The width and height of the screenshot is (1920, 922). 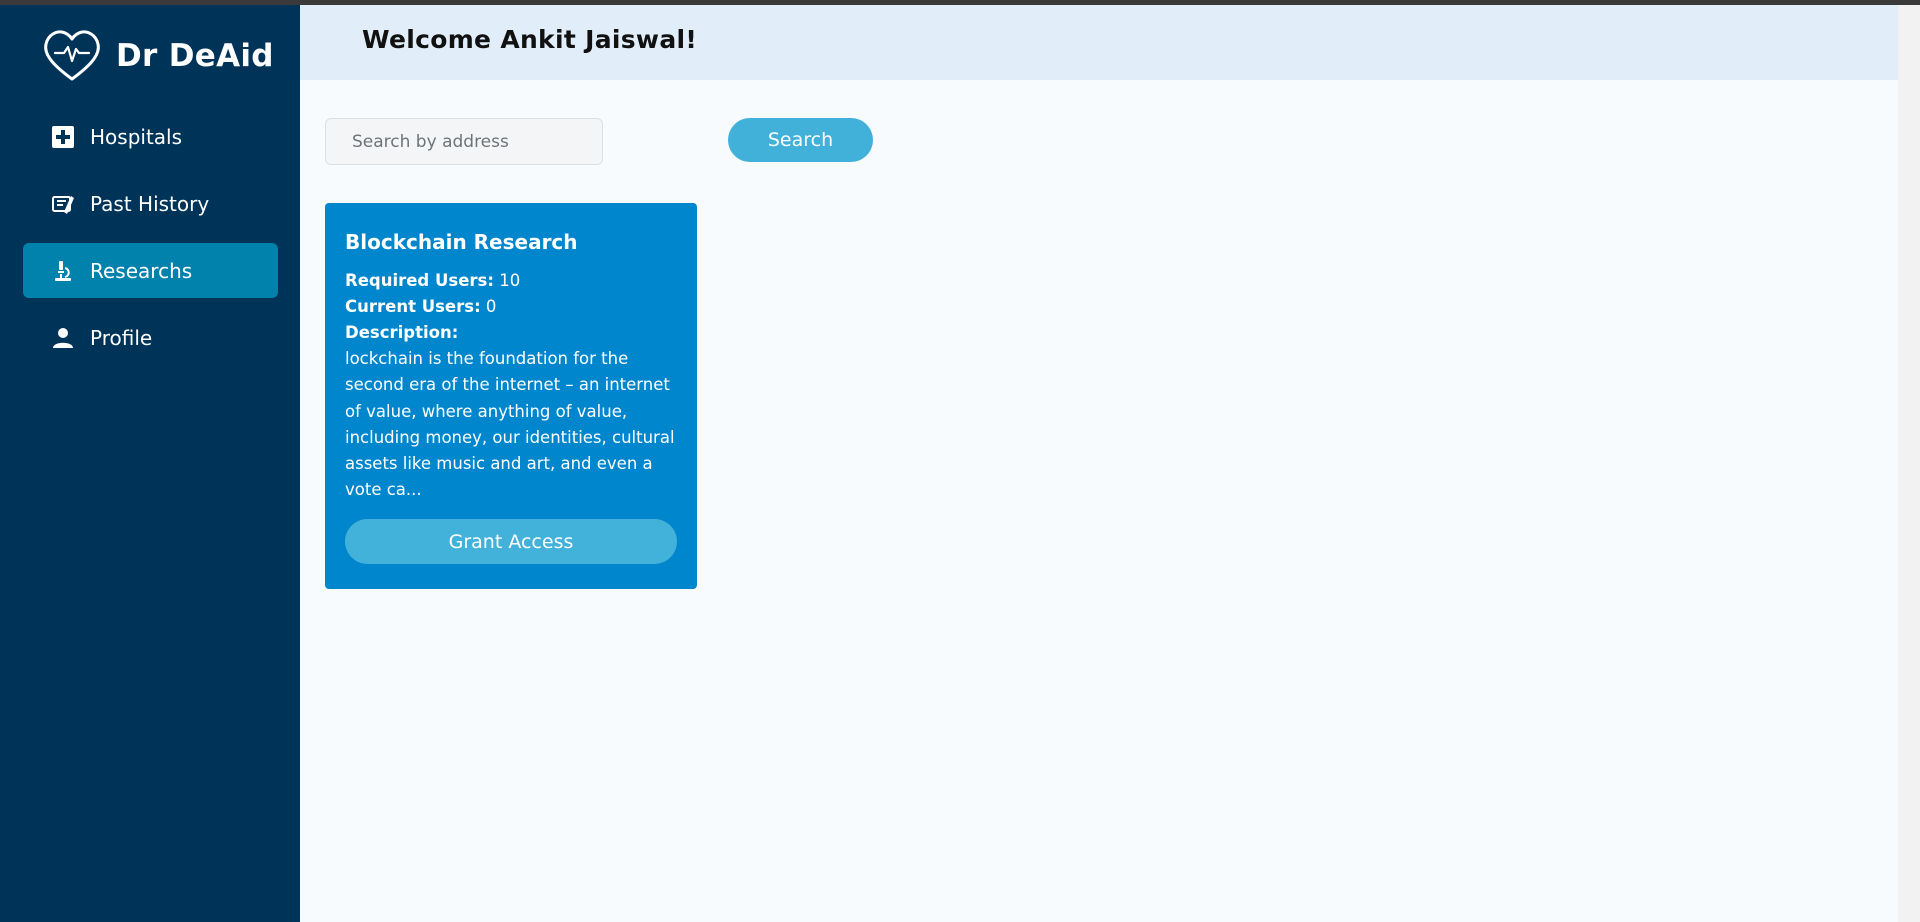 What do you see at coordinates (511, 541) in the screenshot?
I see `grant-access-button: Grant Access` at bounding box center [511, 541].